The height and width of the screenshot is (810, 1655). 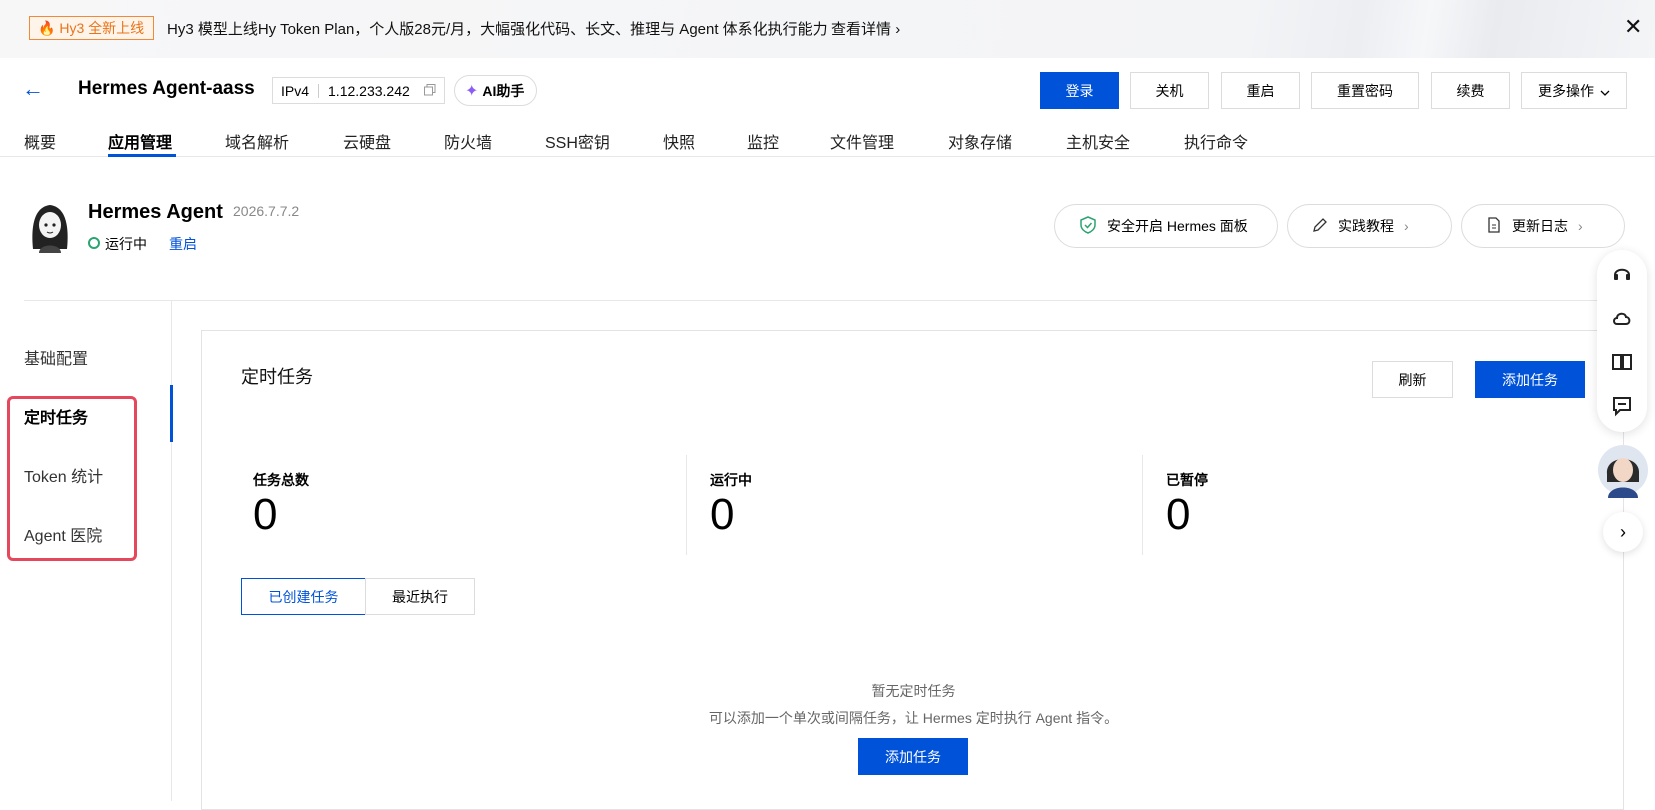 What do you see at coordinates (92, 28) in the screenshot?
I see `promo-badge: 🔥 Hy3 全新上线` at bounding box center [92, 28].